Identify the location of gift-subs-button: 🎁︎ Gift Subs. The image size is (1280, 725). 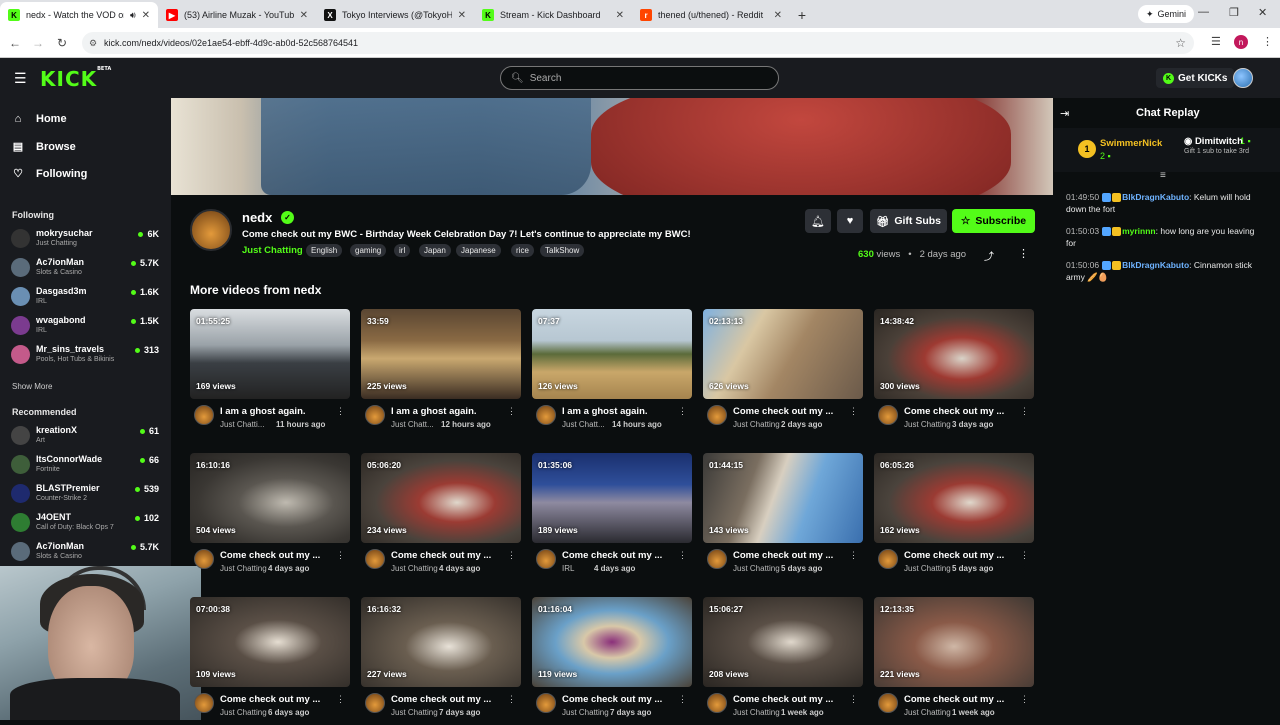
(908, 221).